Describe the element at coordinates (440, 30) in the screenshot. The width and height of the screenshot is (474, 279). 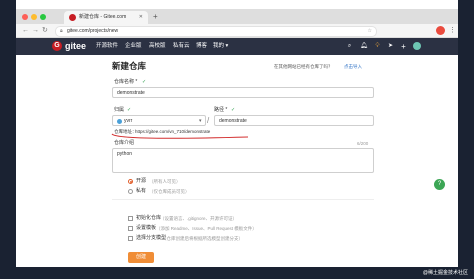
I see `profile-avatar` at that location.